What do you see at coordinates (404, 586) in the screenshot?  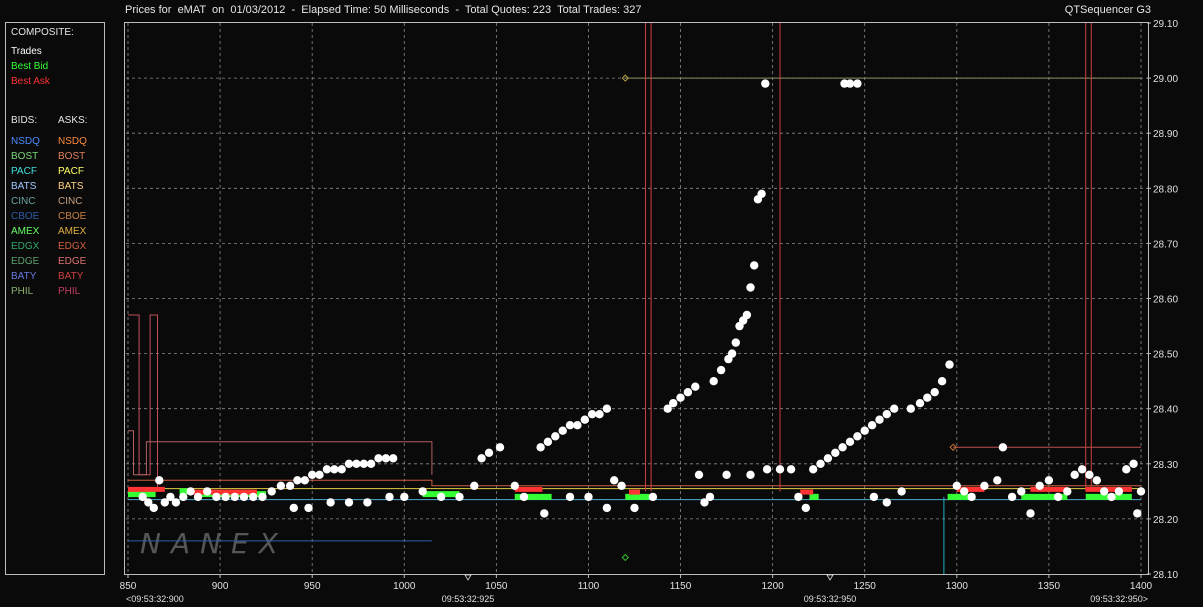 I see `x-tick-label: 1000` at bounding box center [404, 586].